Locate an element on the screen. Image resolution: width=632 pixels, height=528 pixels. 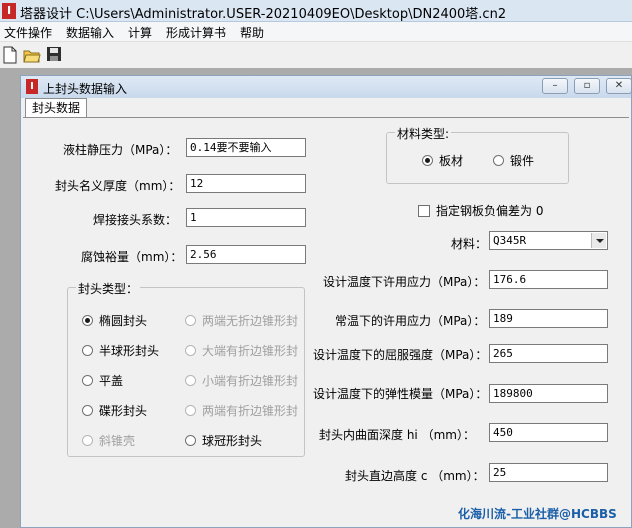
radio-ellipsoidal-head: 椭圆封头 is located at coordinates (114, 320).